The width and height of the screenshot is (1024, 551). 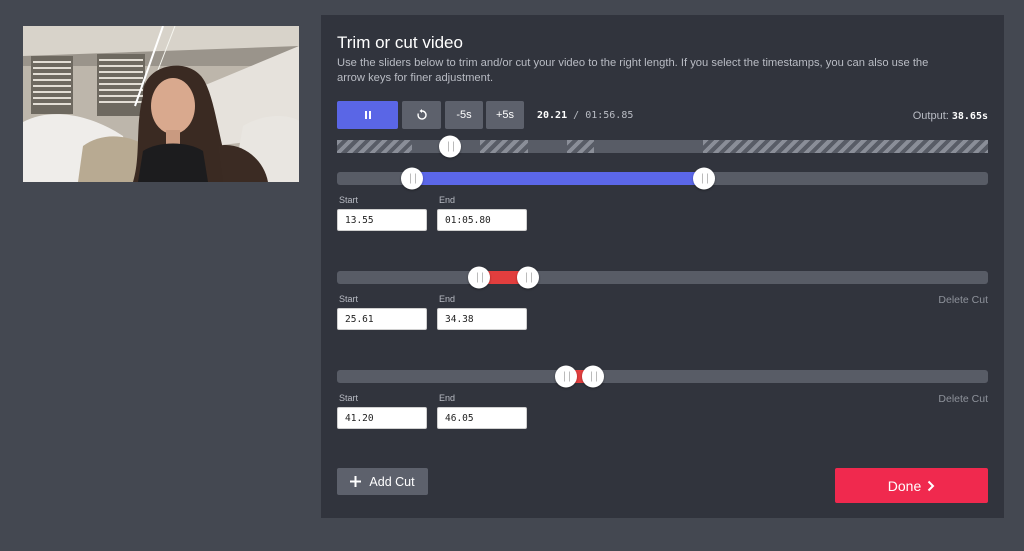 I want to click on cut-2-start-label: Start, so click(x=349, y=398).